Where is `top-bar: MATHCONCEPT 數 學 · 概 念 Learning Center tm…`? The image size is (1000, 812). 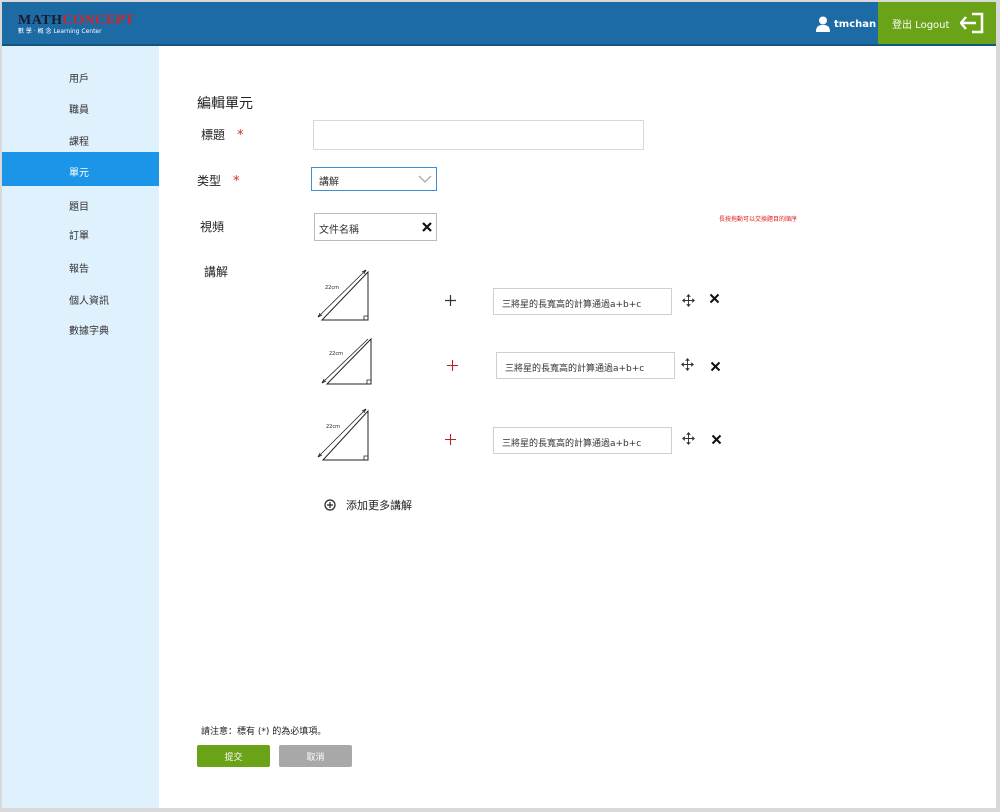
top-bar: MATHCONCEPT 數 學 · 概 念 Learning Center tm… is located at coordinates (499, 24).